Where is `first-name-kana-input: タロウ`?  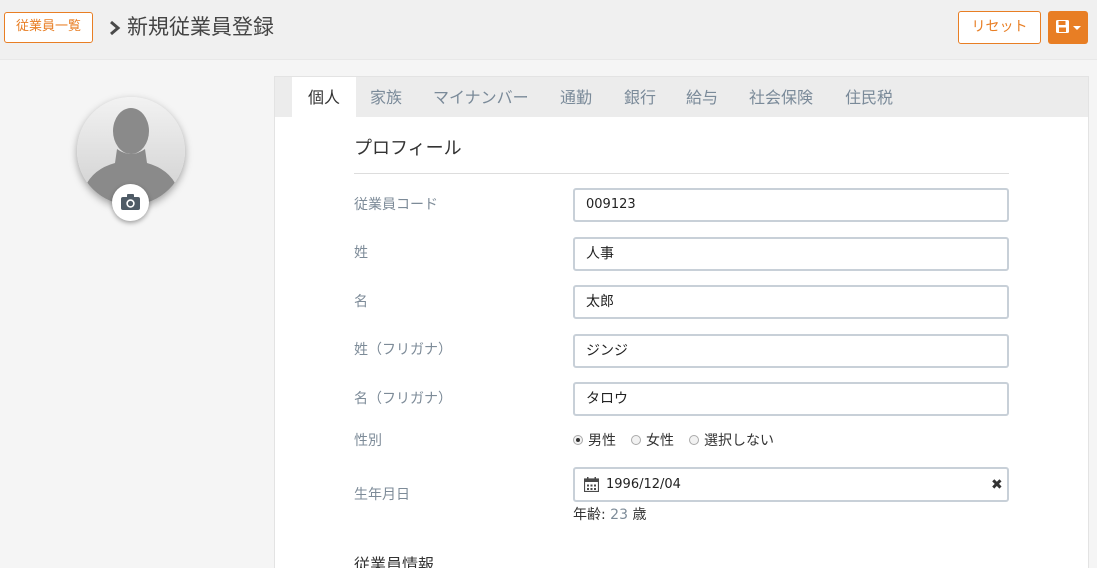
first-name-kana-input: タロウ is located at coordinates (791, 399).